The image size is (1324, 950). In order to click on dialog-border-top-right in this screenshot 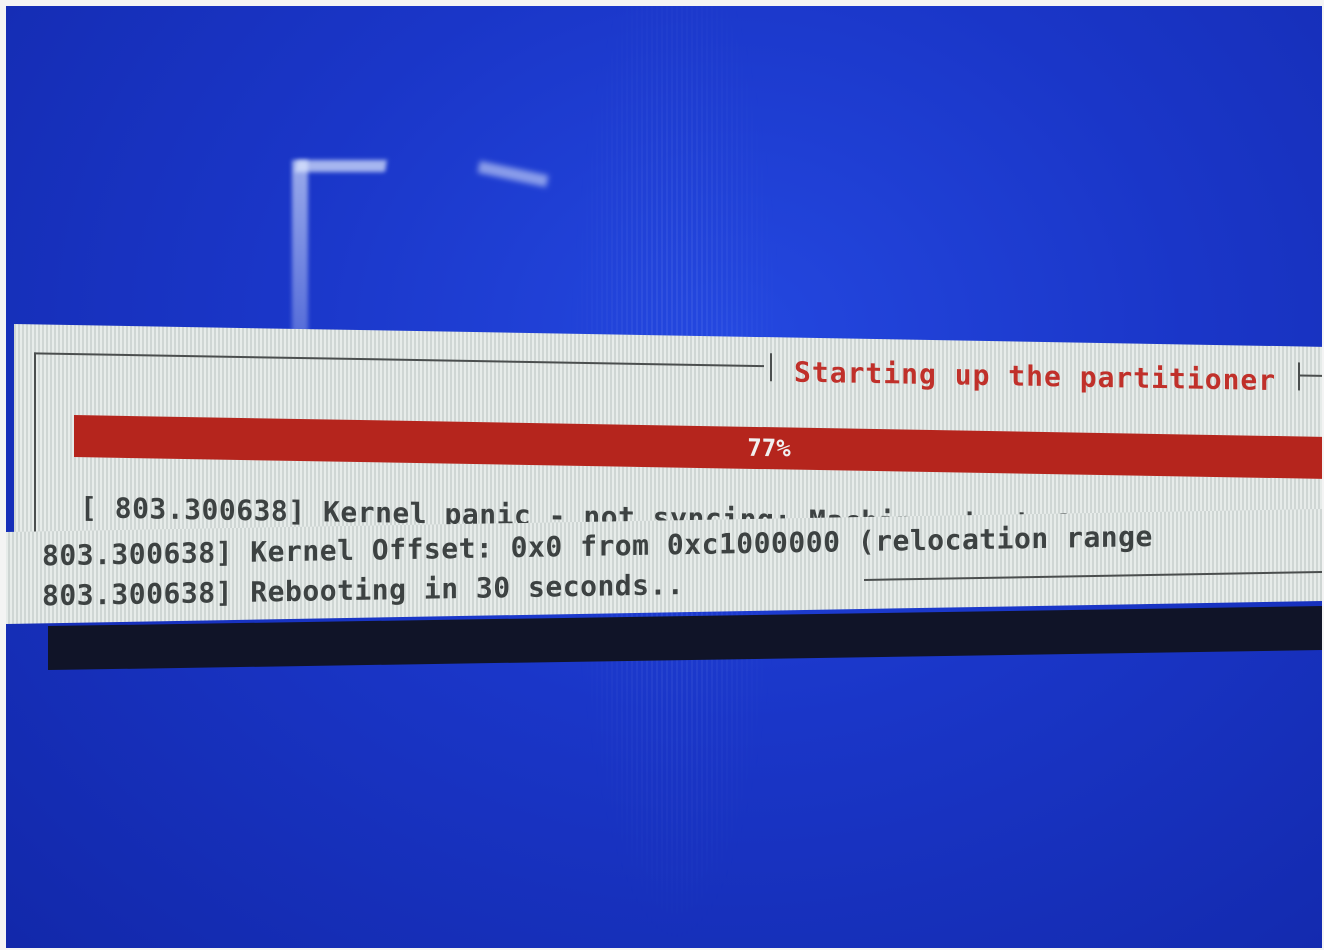, I will do `click(1311, 376)`.